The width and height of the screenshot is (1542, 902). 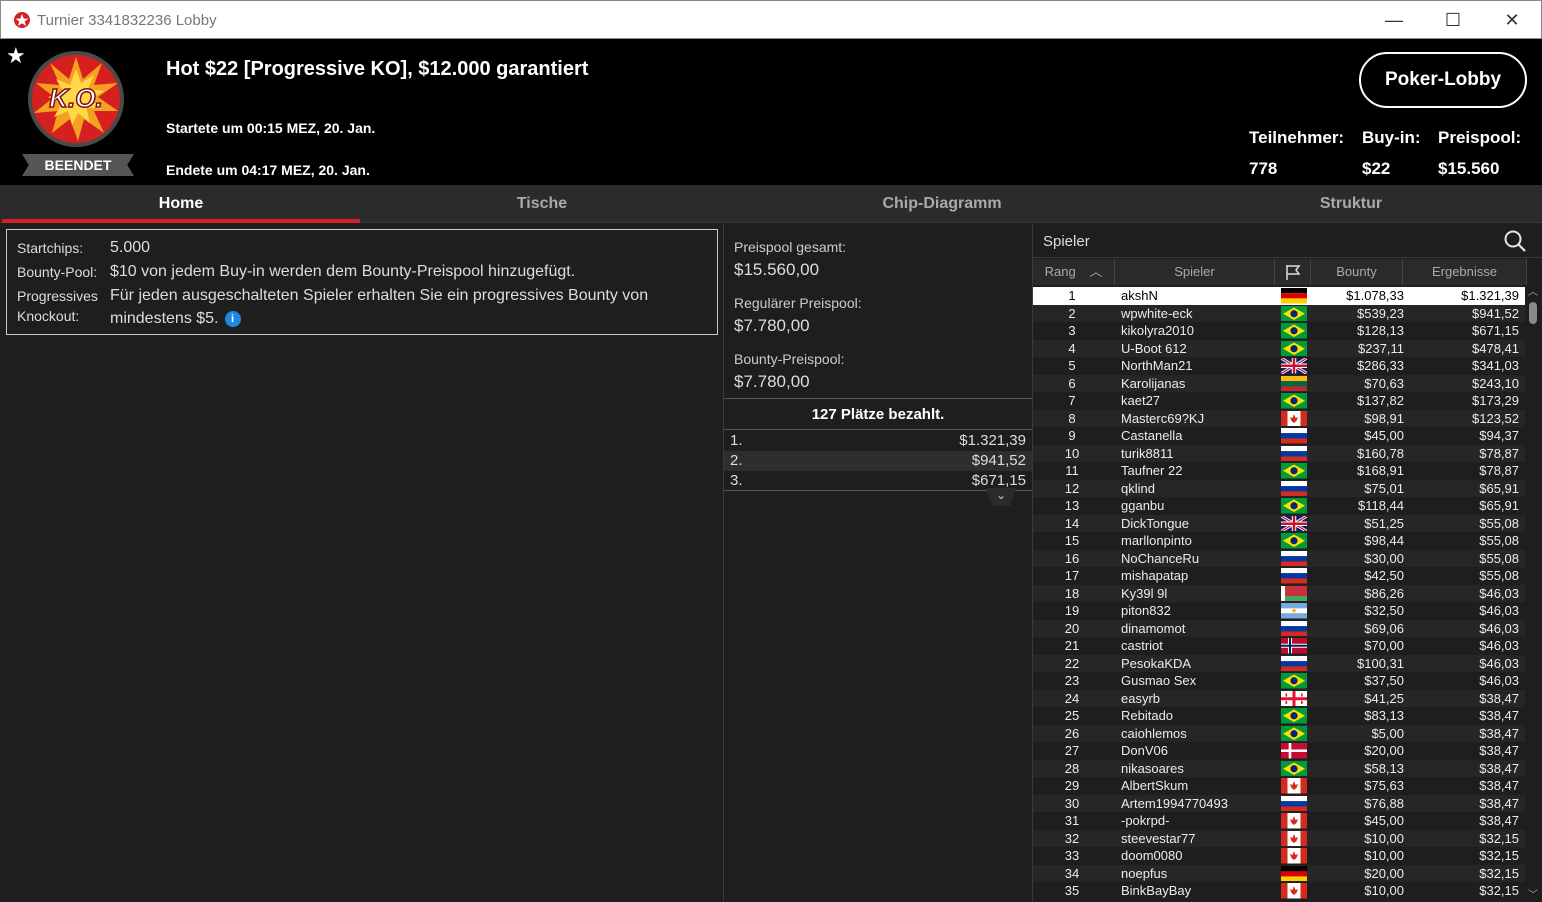 What do you see at coordinates (1279, 698) in the screenshot?
I see `player-row: 24 easyrb $41,25 $38,47` at bounding box center [1279, 698].